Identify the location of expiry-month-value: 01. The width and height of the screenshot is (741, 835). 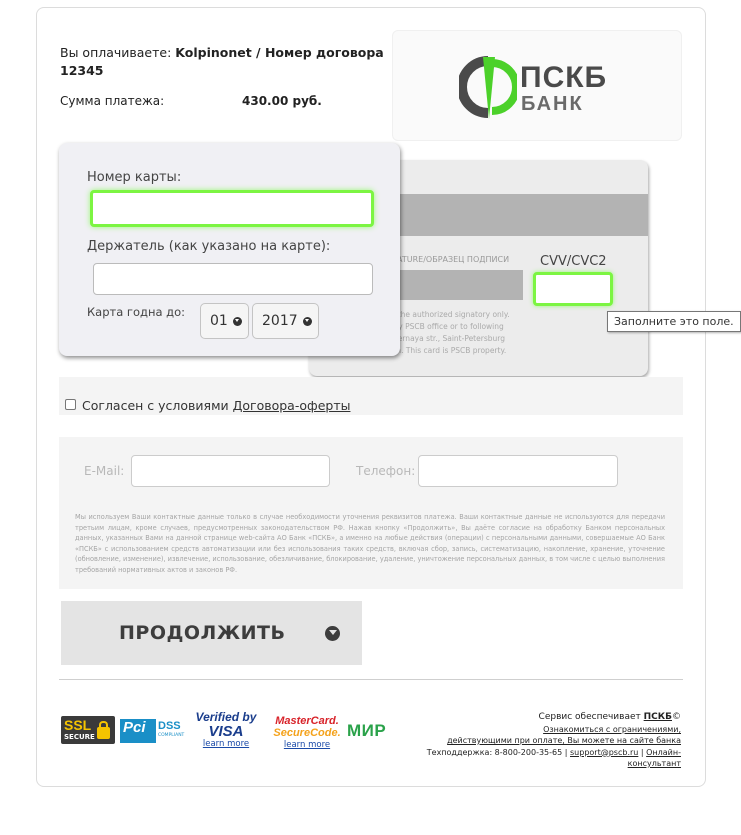
(219, 321).